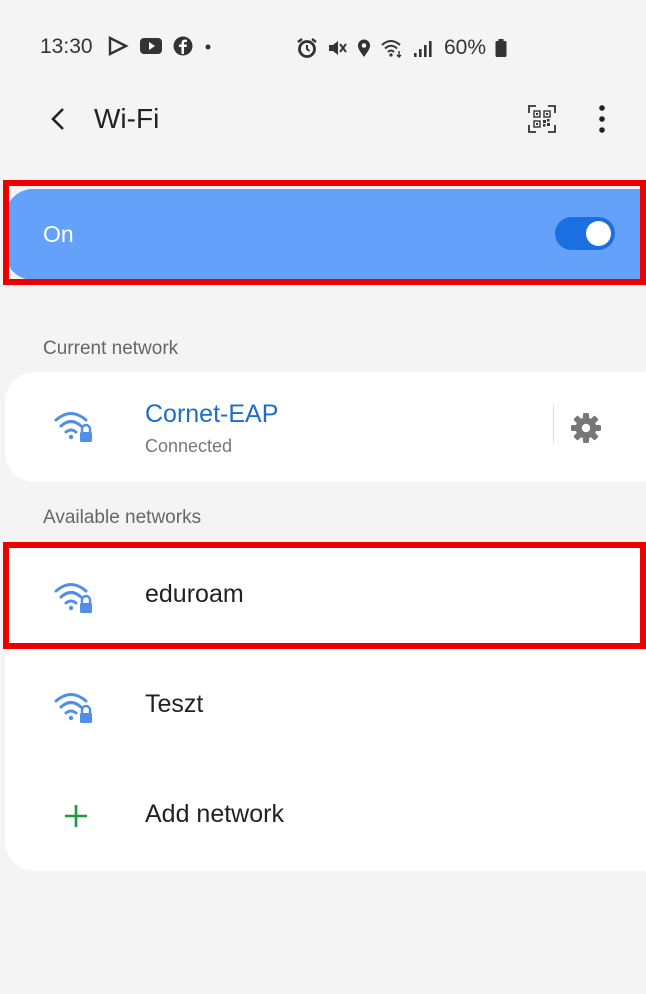  Describe the element at coordinates (364, 48) in the screenshot. I see `location-icon` at that location.